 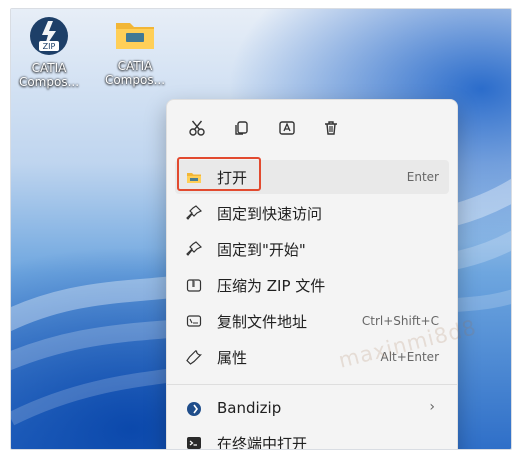 What do you see at coordinates (135, 36) in the screenshot?
I see `folder-icon` at bounding box center [135, 36].